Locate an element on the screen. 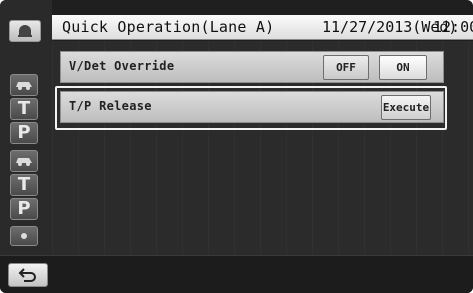 The image size is (473, 293). rail-t-button-2: T is located at coordinates (24, 185).